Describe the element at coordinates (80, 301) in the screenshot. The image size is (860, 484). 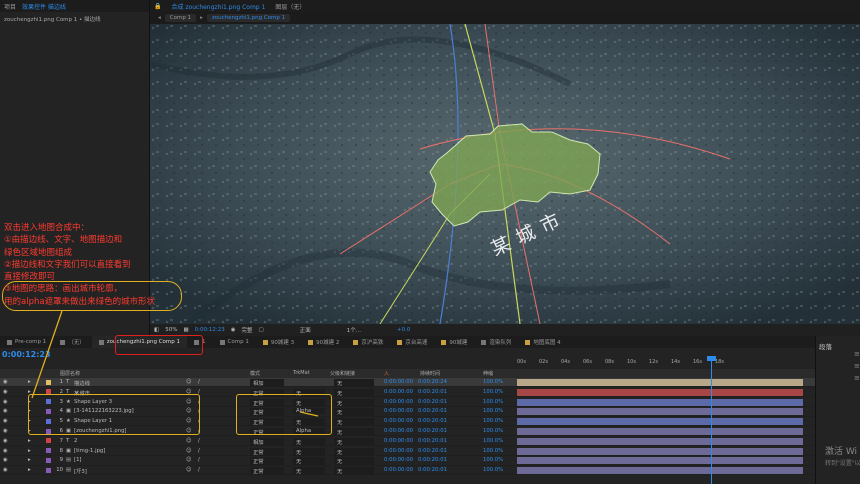
I see `annotation-line: 用的alpha遮罩来做出来绿色的城市形状` at that location.